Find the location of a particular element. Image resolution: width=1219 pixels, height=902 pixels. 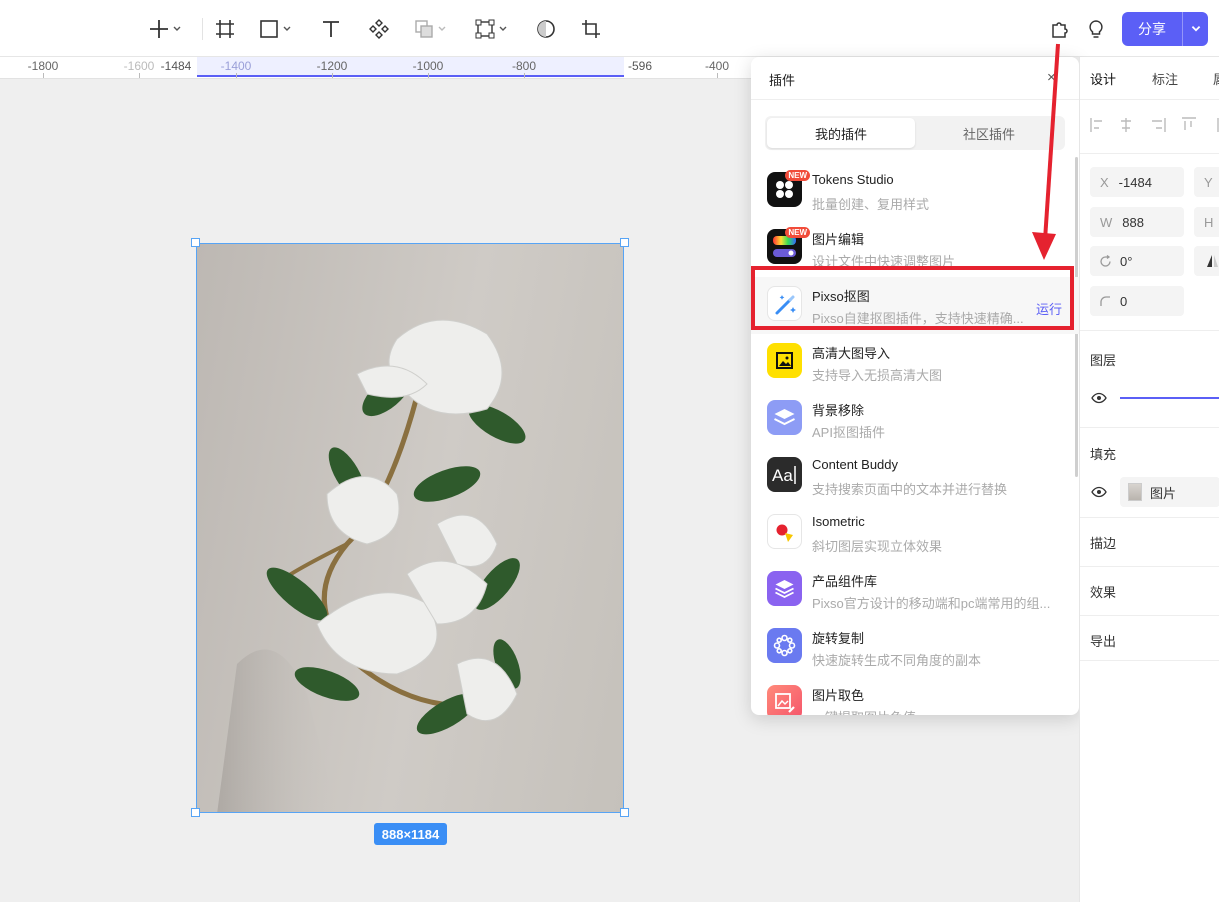

ellipse-icon is located at coordinates (546, 29).